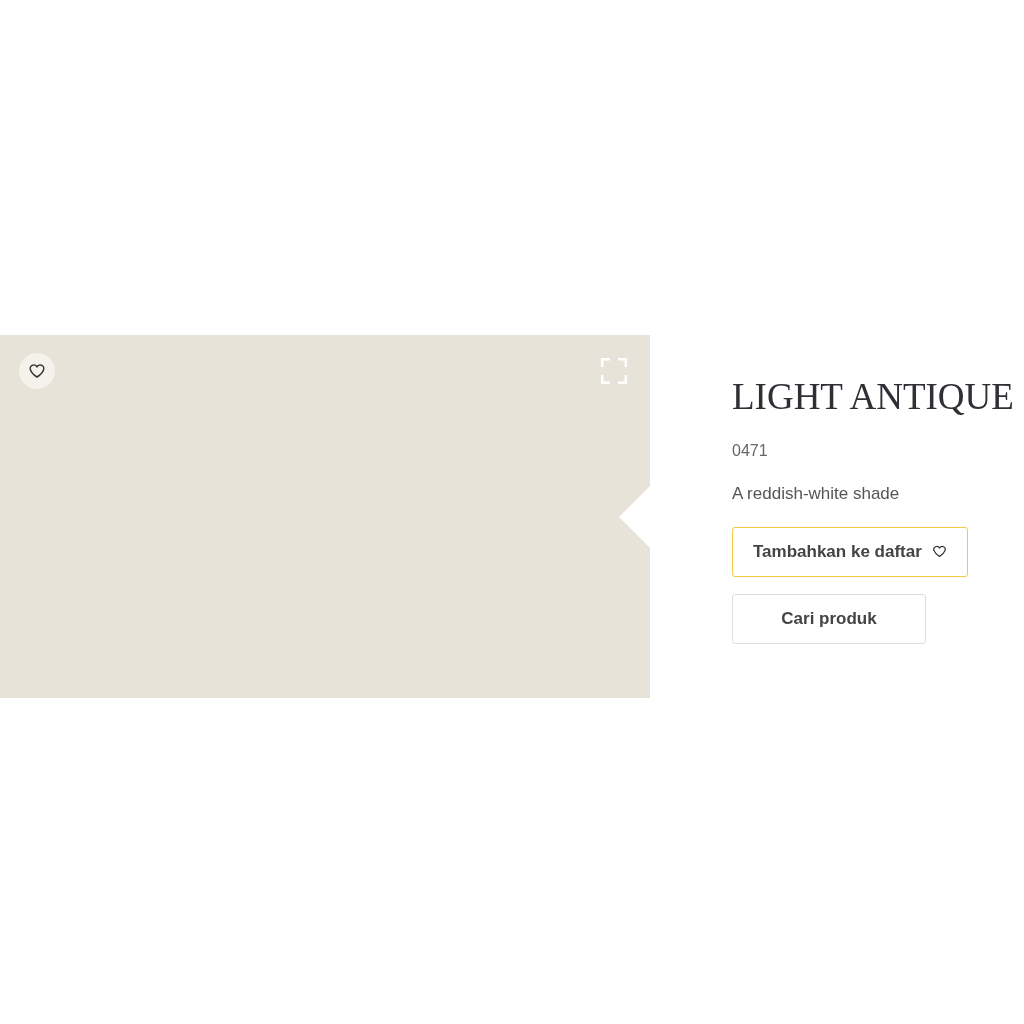  Describe the element at coordinates (750, 451) in the screenshot. I see `product-code: 0471` at that location.